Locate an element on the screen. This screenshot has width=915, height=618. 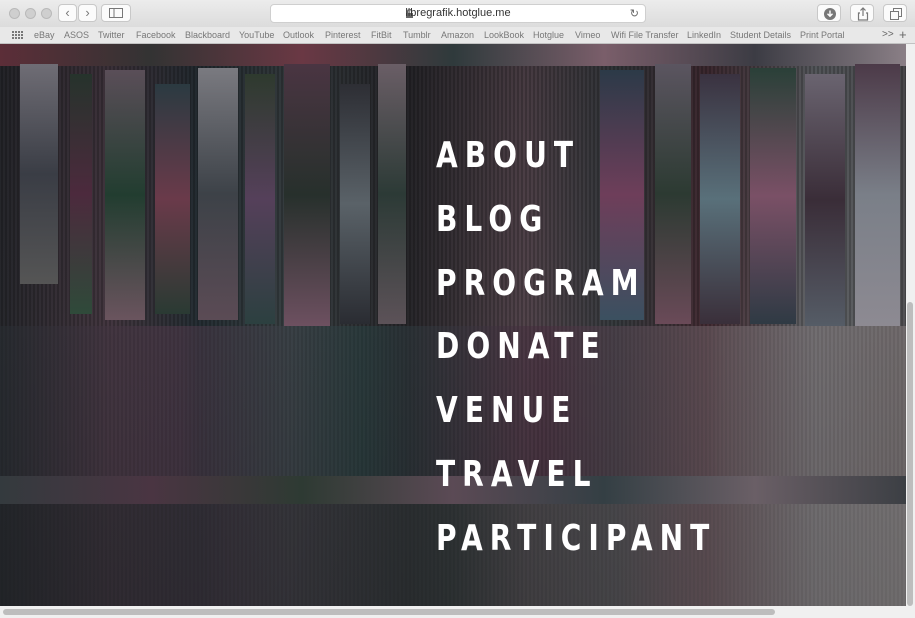
favorite-link: Vimeo is located at coordinates (587, 35).